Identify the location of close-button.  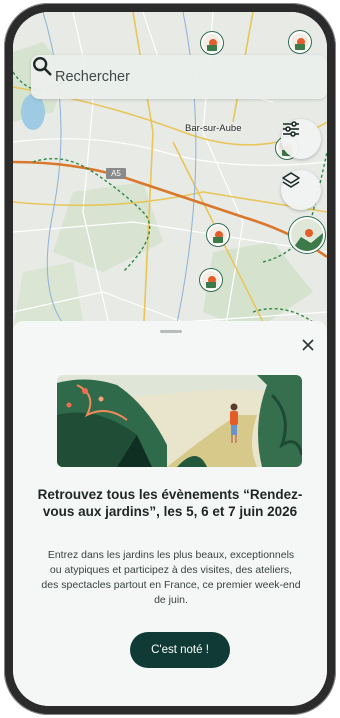
(308, 345).